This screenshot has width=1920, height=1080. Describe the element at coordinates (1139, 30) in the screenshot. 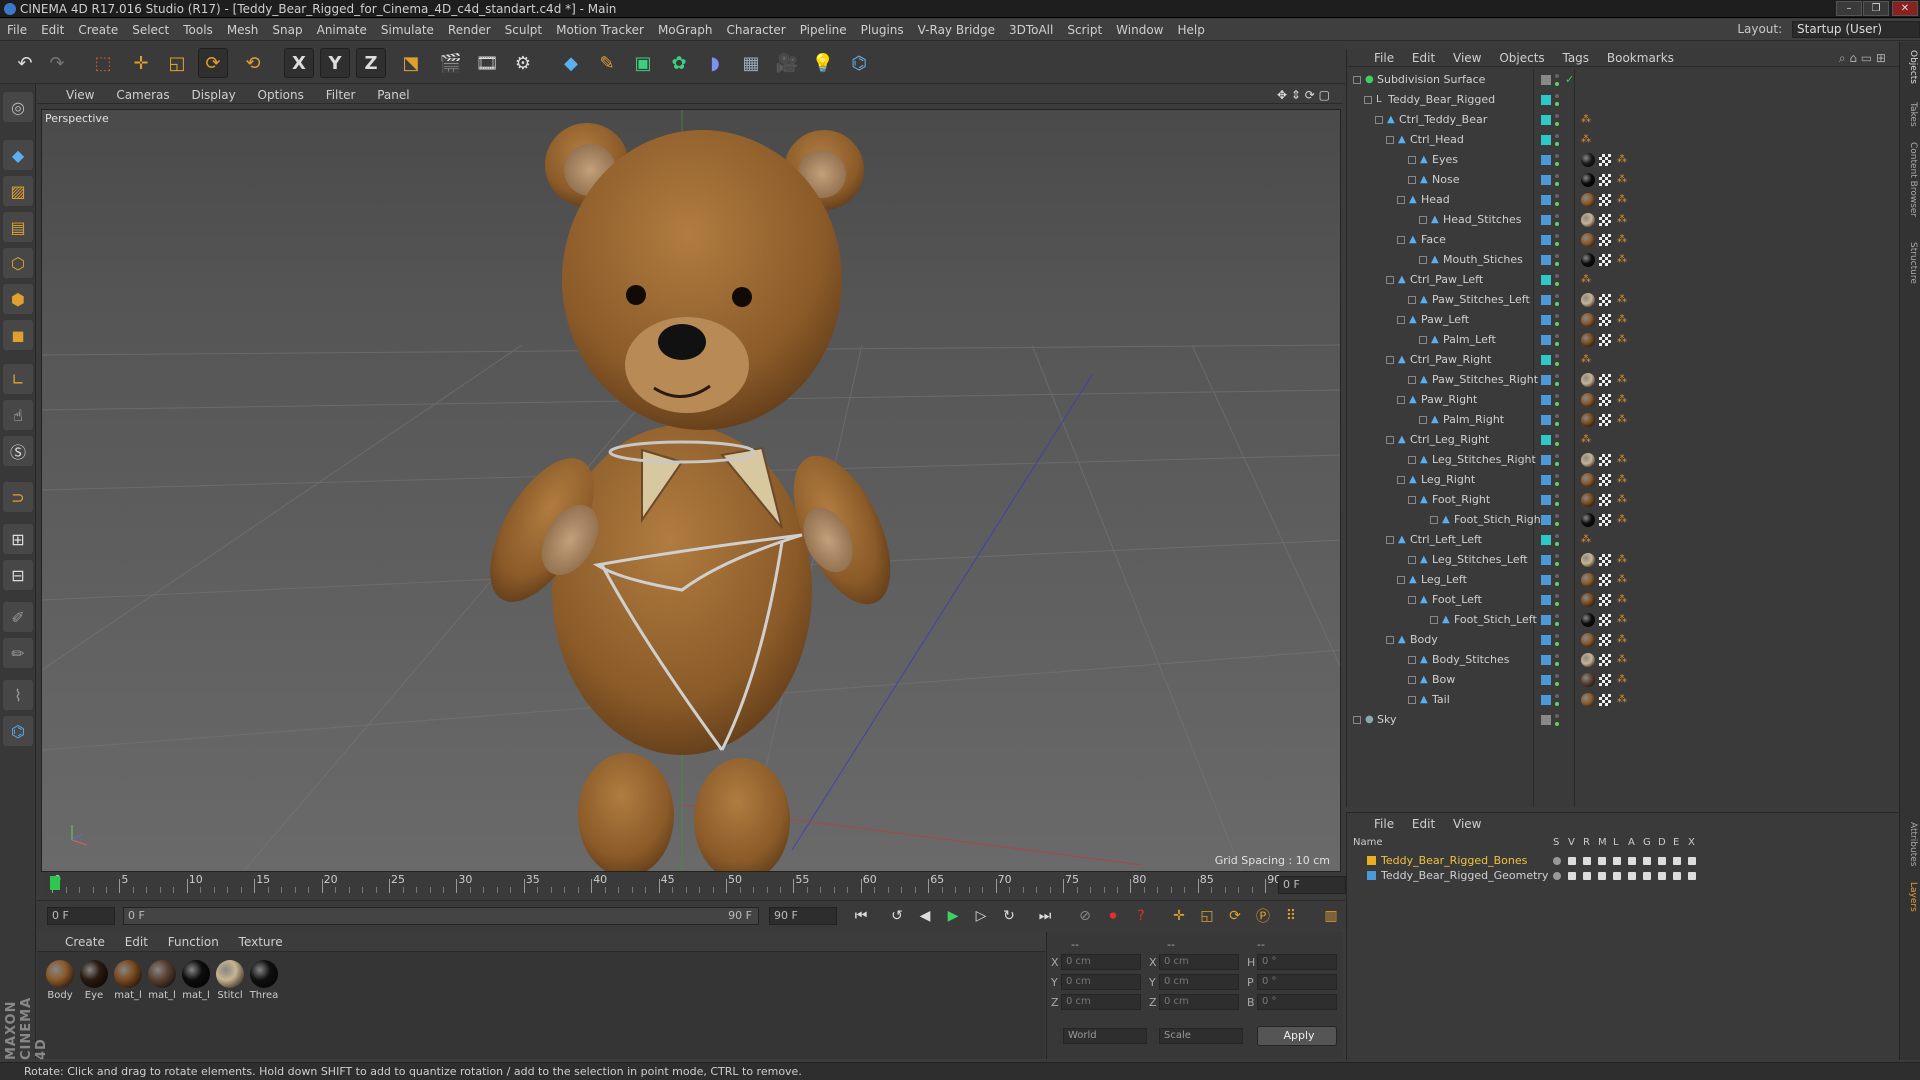

I see `menu-window: Window` at that location.